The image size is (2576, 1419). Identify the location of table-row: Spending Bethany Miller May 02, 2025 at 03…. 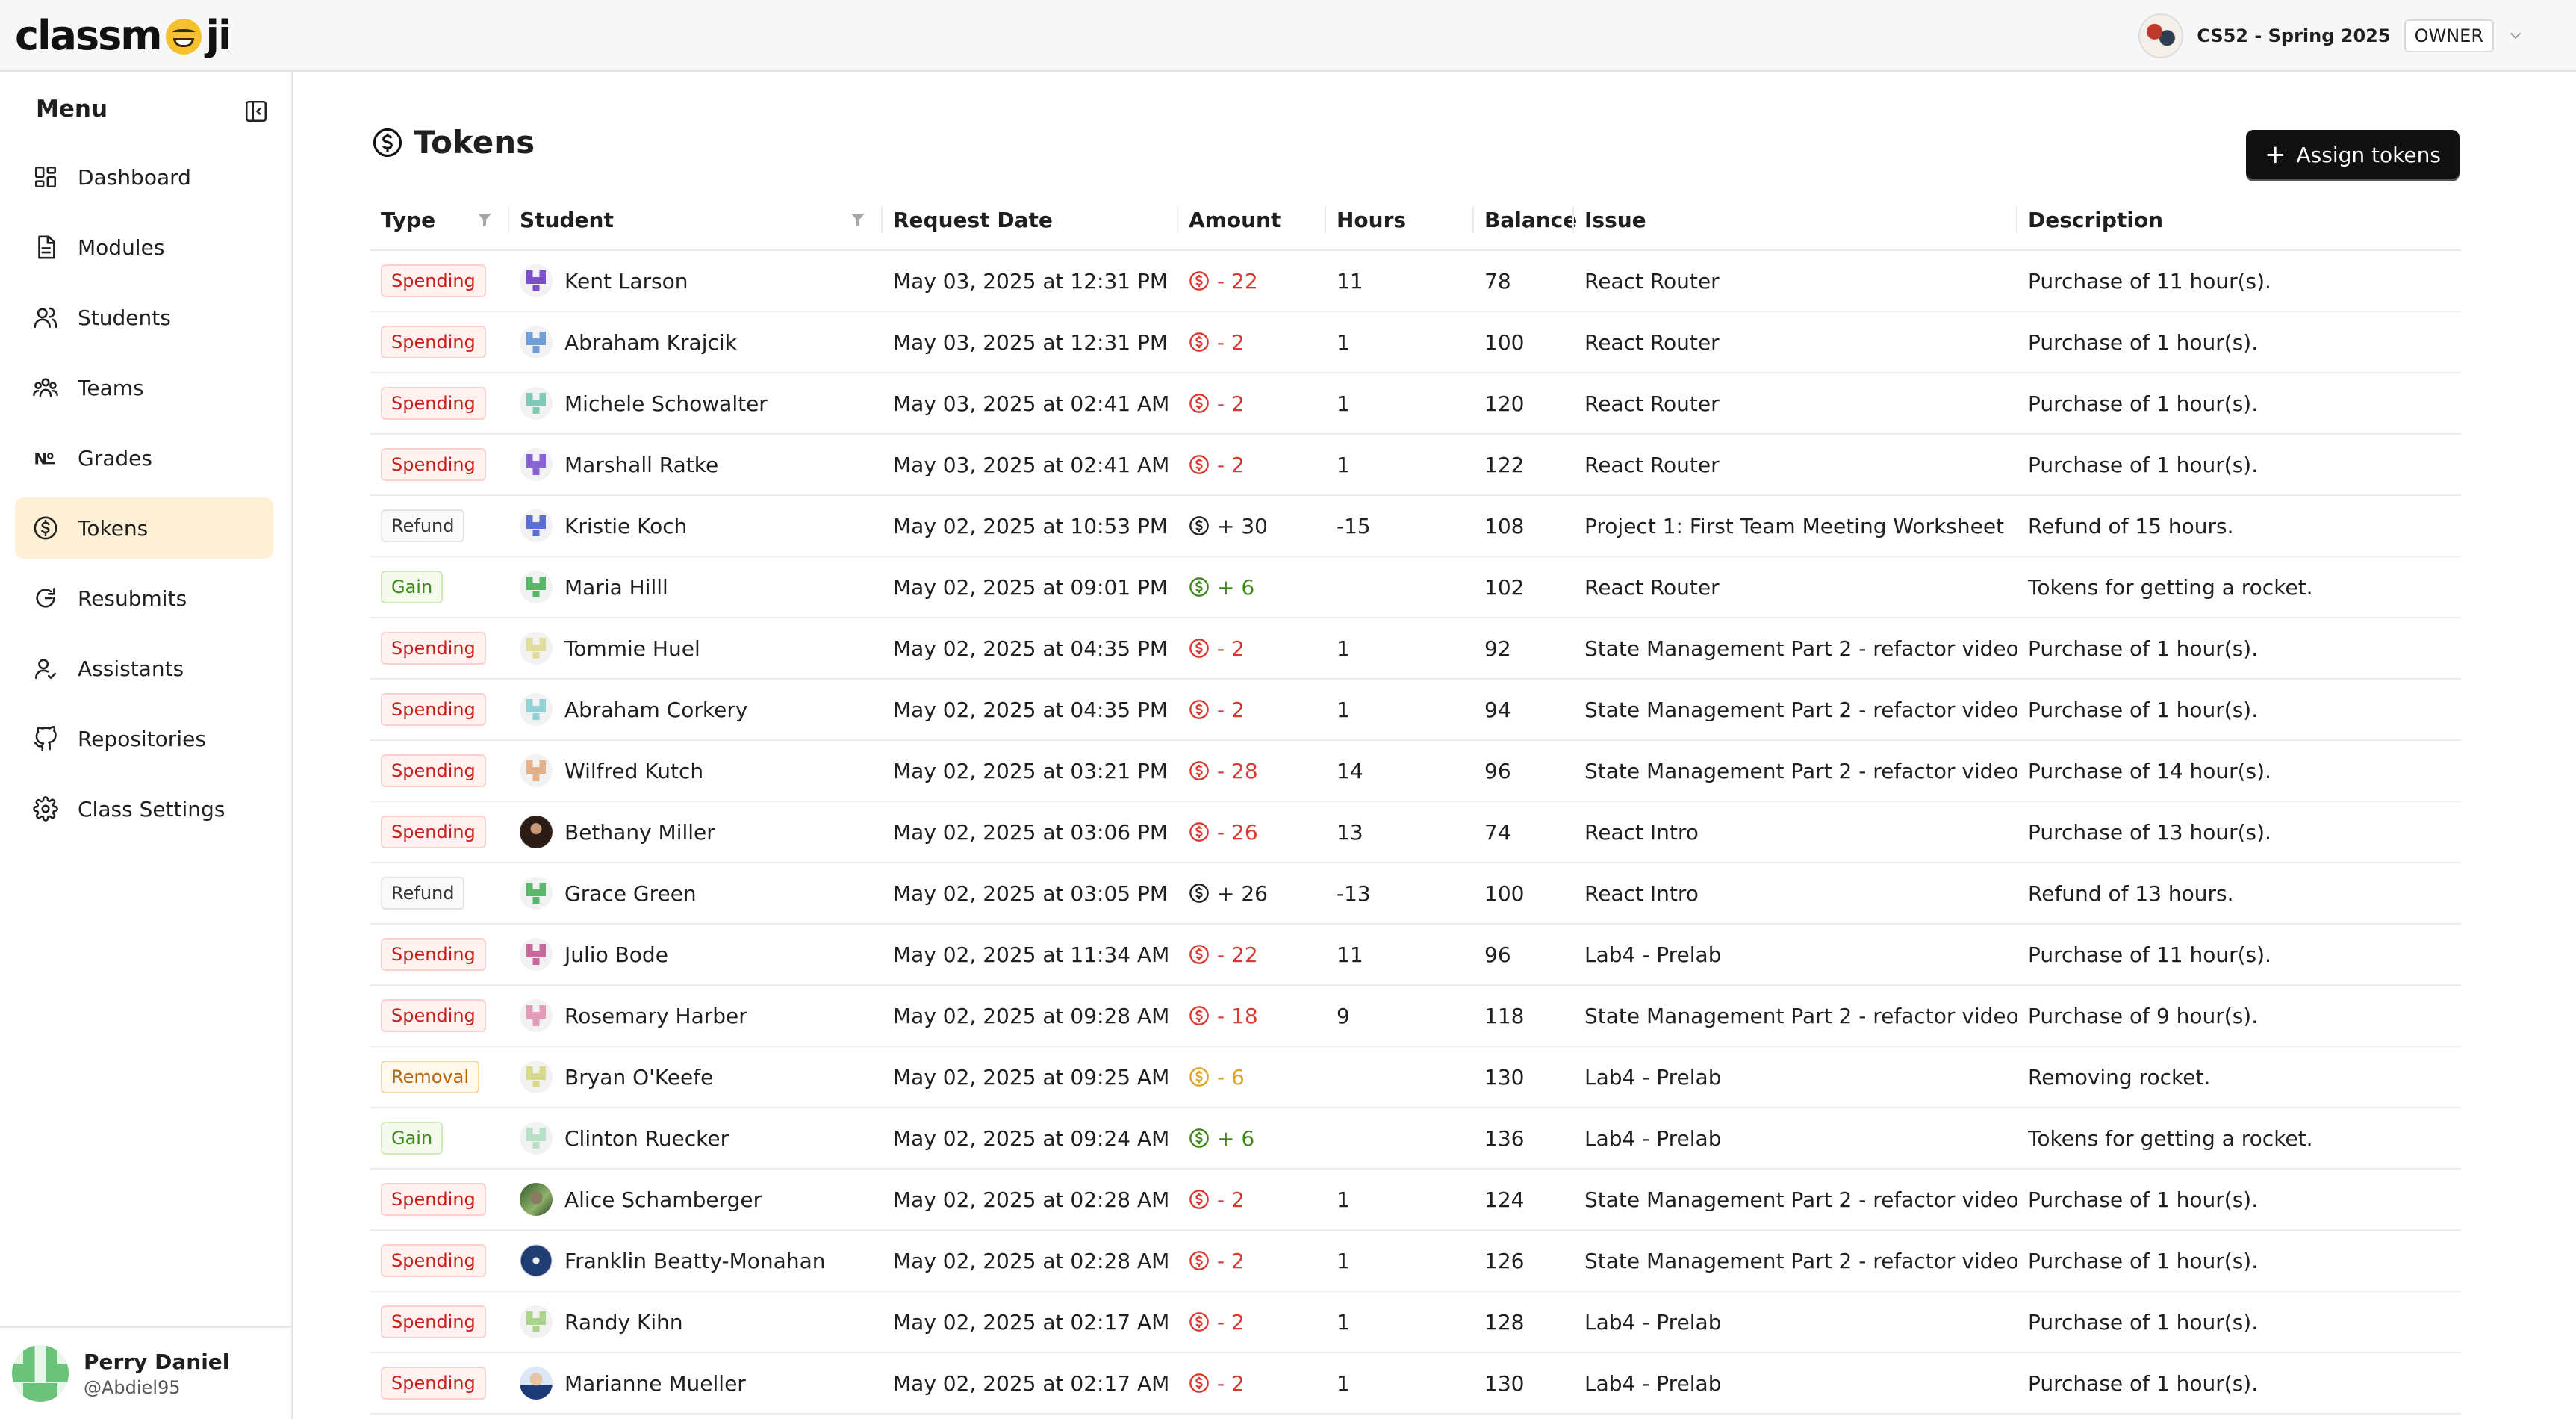
(1415, 832).